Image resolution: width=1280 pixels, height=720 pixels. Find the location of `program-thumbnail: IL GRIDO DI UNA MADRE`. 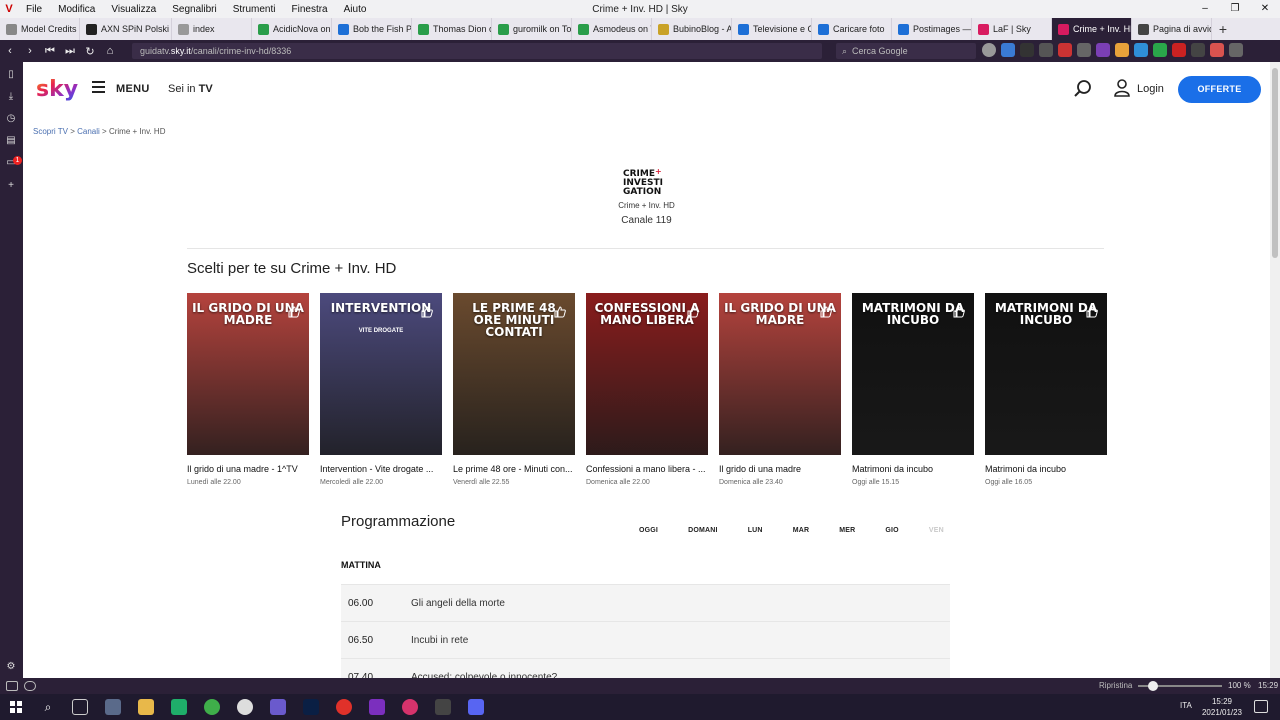

program-thumbnail: IL GRIDO DI UNA MADRE is located at coordinates (780, 374).